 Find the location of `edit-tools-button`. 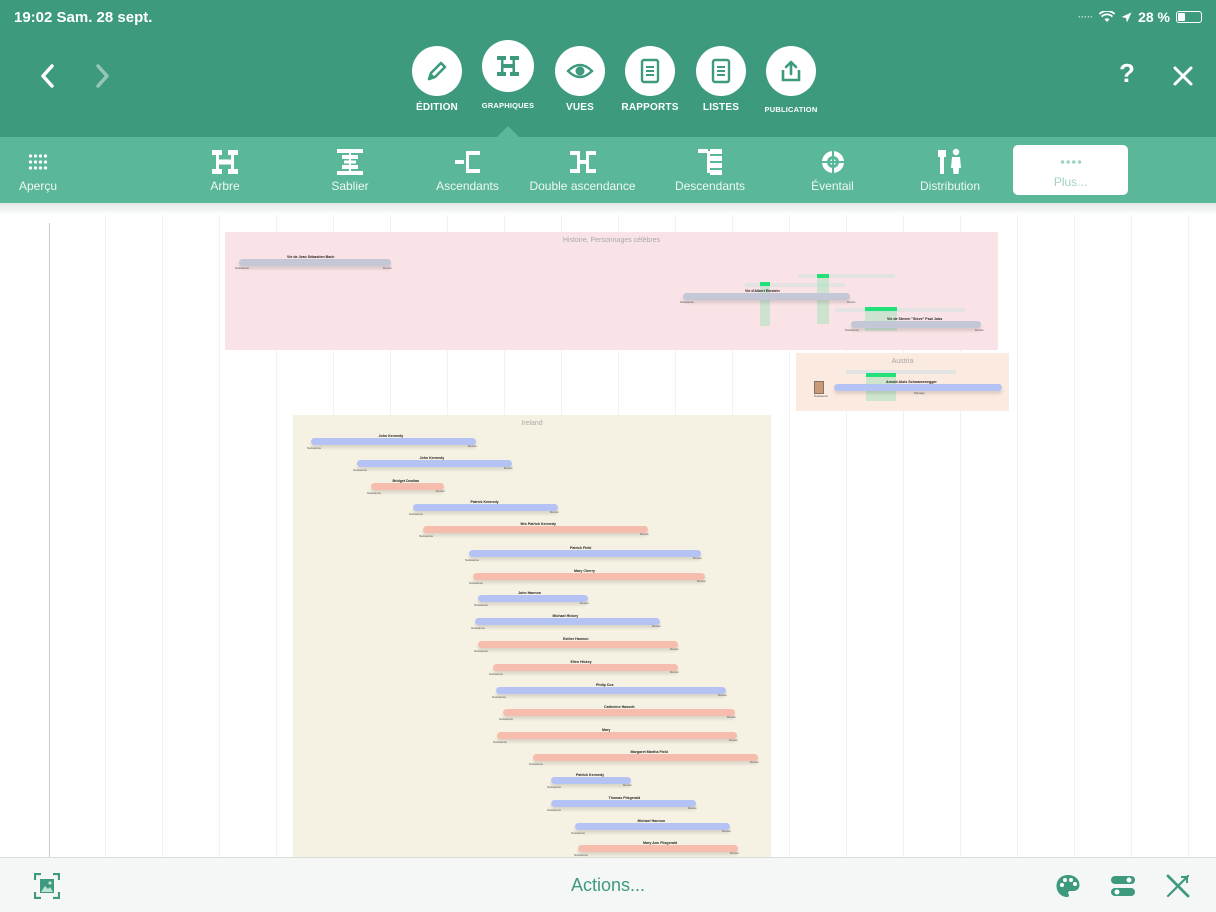

edit-tools-button is located at coordinates (1178, 886).